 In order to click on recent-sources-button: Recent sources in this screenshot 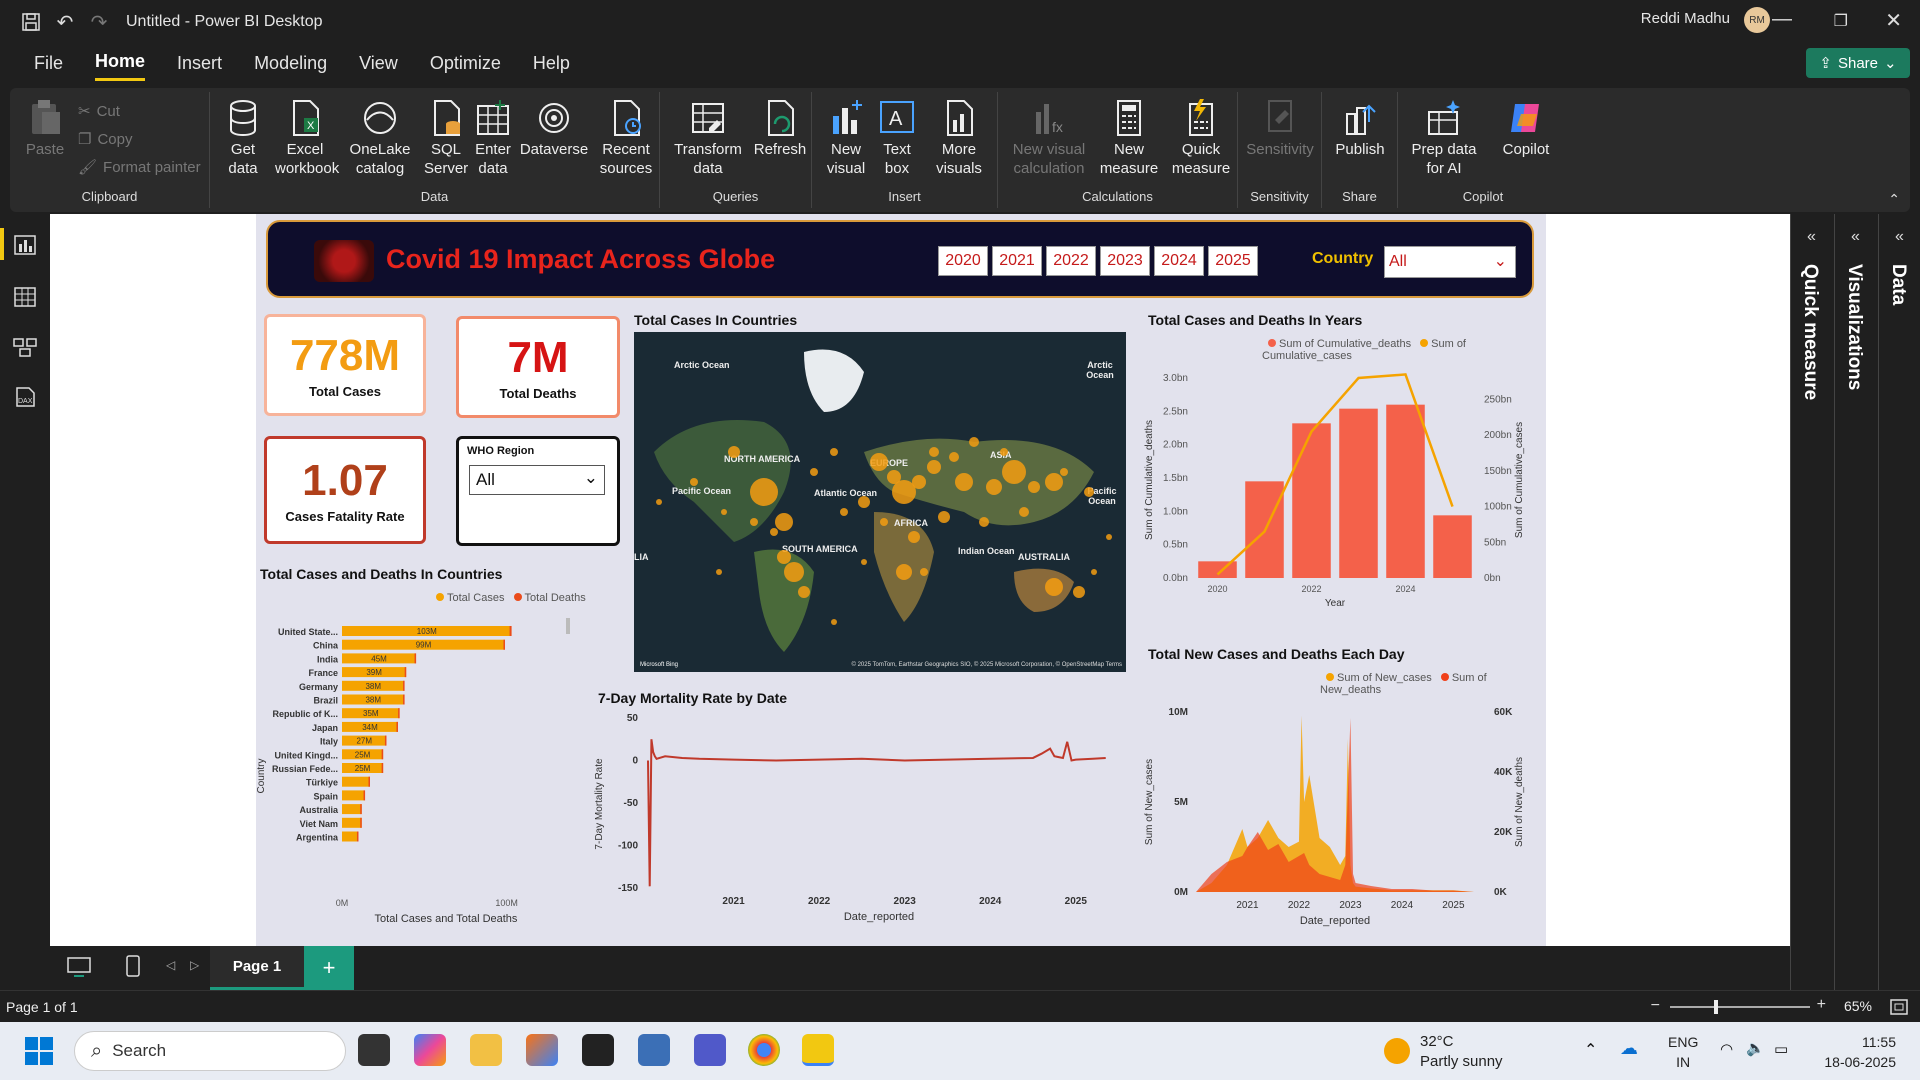, I will do `click(626, 138)`.